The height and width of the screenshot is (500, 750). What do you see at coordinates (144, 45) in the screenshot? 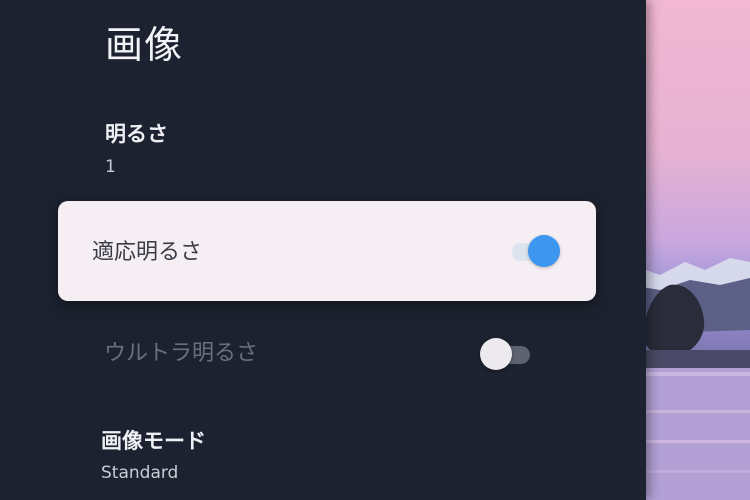
I see `panel-title: 画像` at bounding box center [144, 45].